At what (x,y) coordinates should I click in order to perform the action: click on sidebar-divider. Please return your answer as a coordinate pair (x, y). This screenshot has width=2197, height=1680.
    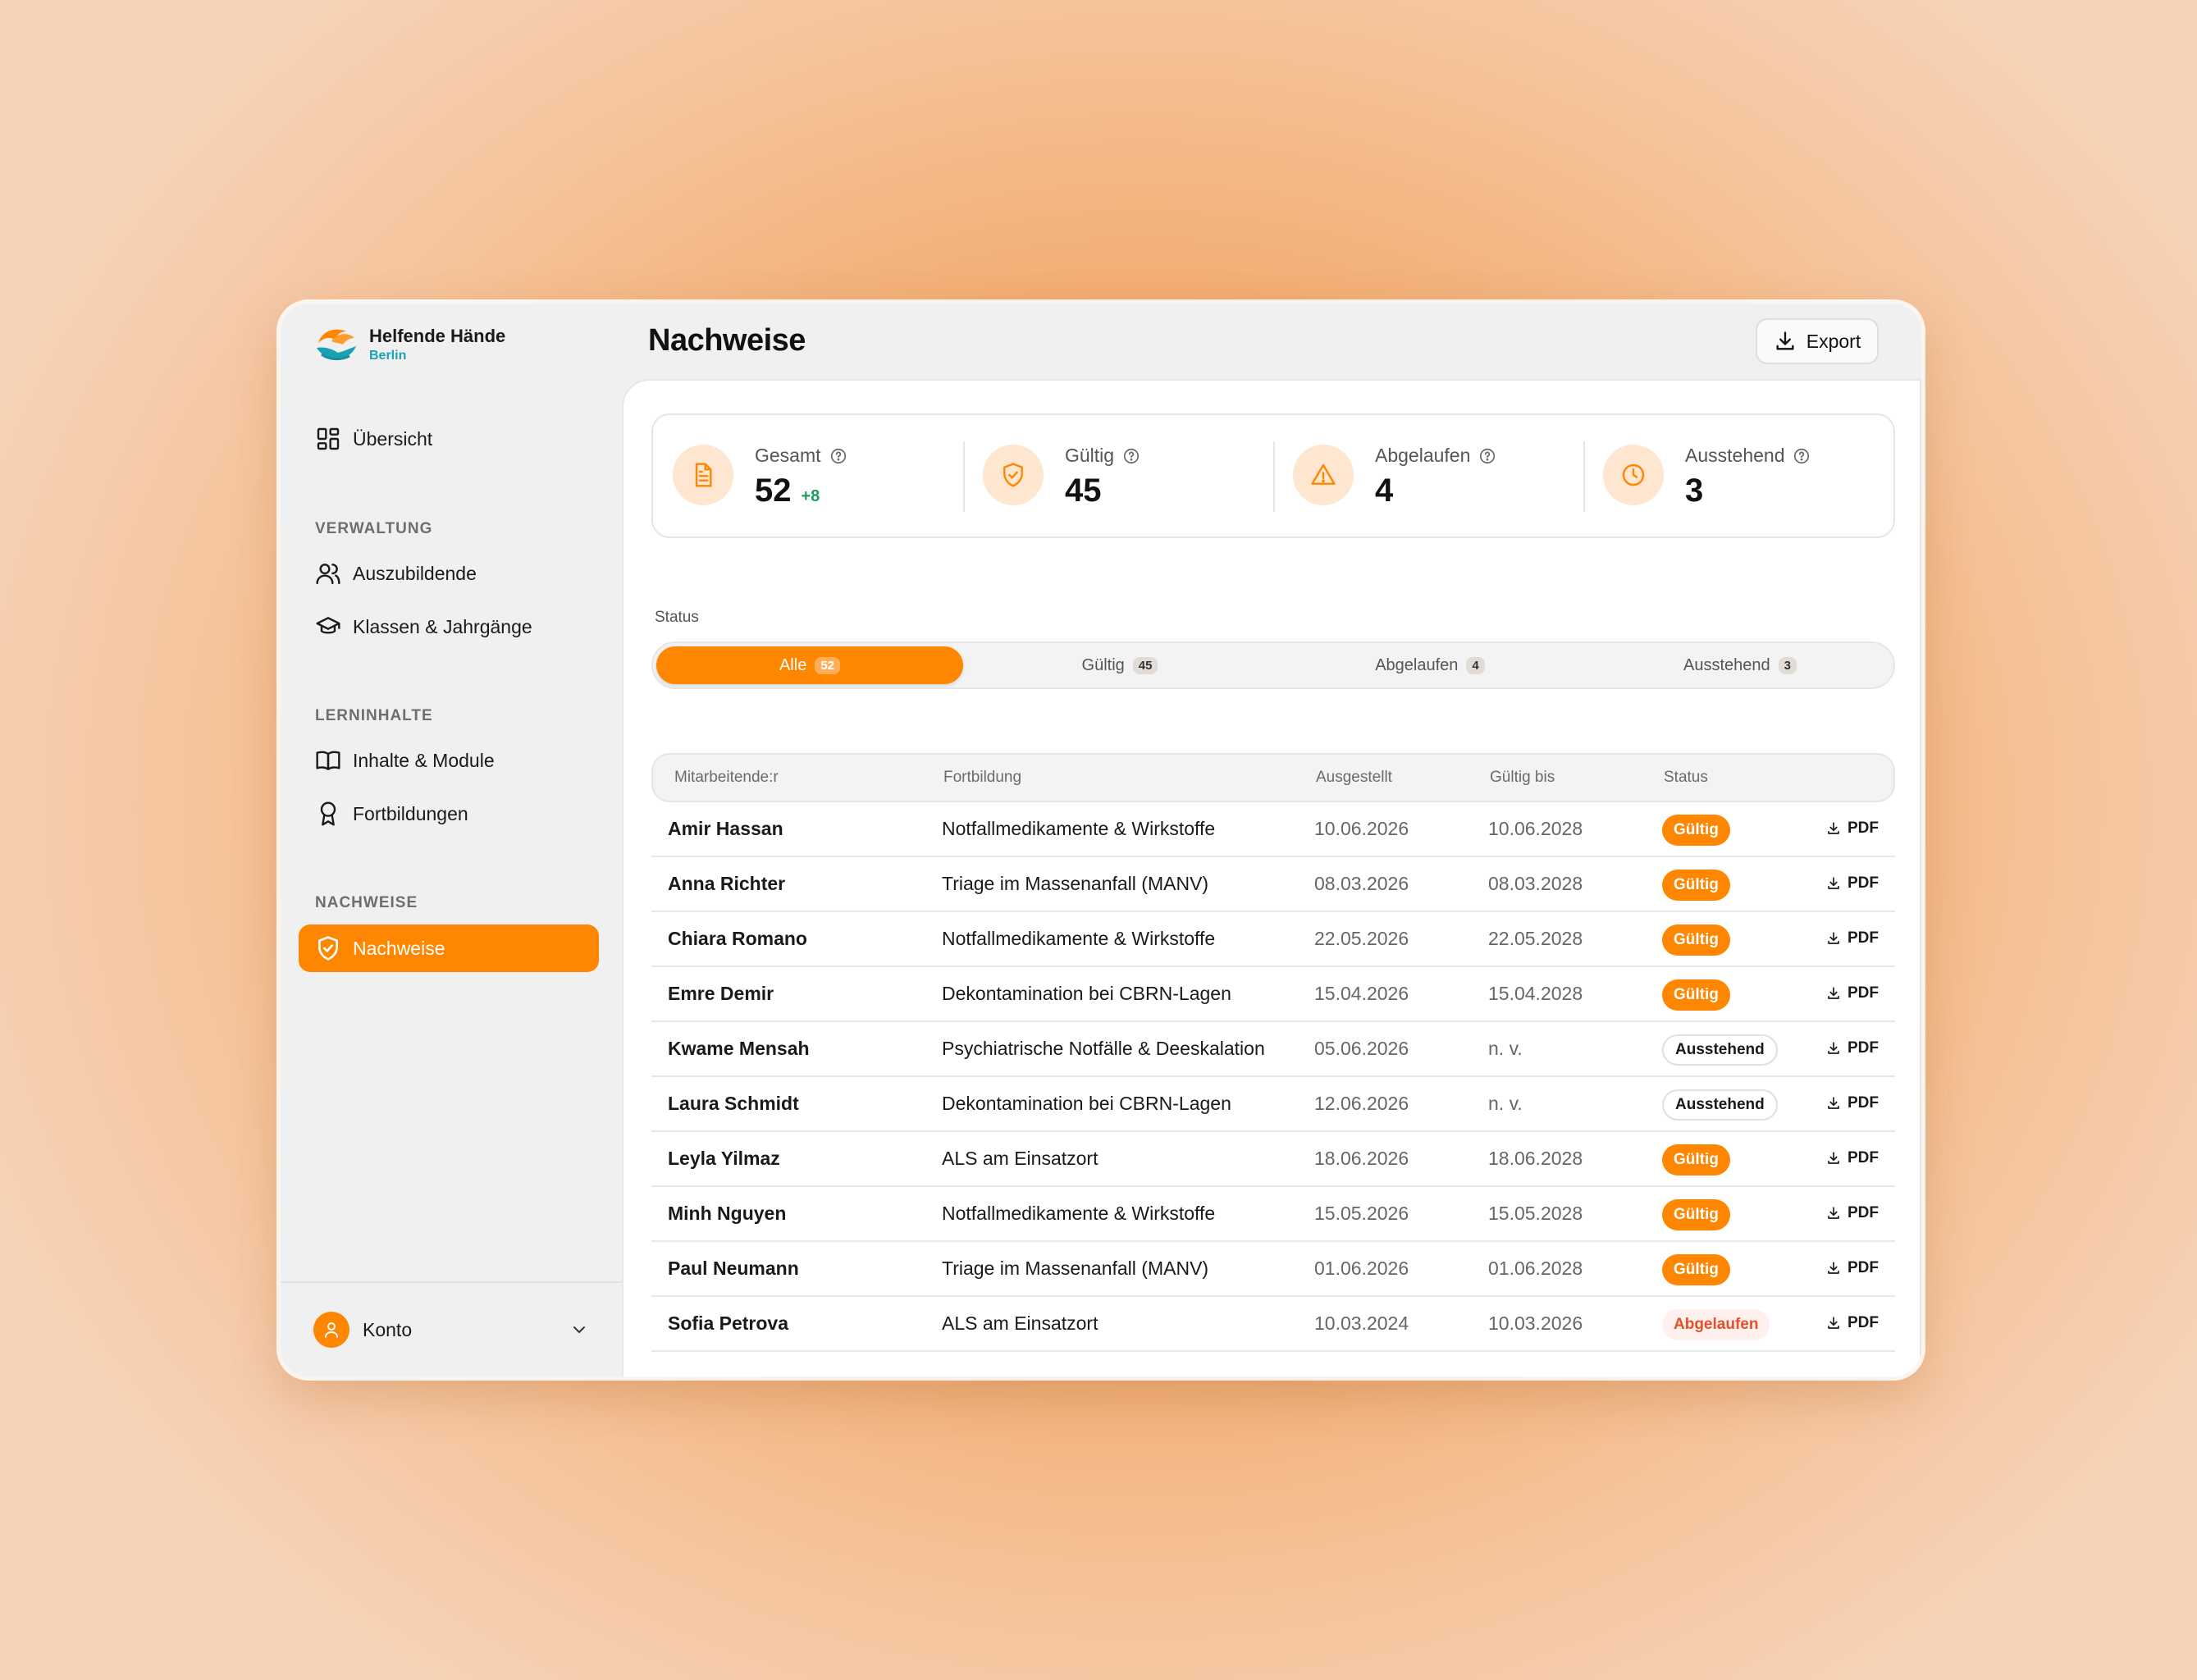
    Looking at the image, I should click on (451, 1282).